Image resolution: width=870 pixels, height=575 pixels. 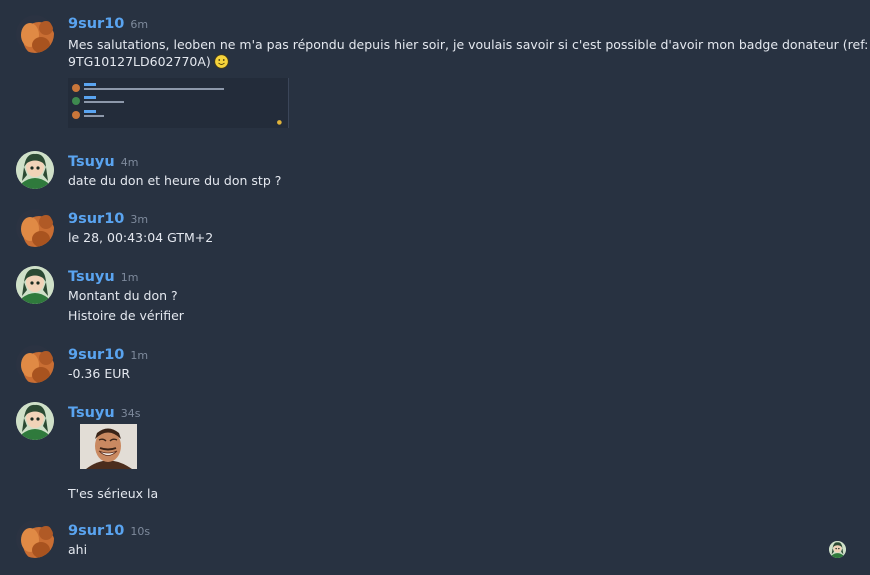 I want to click on timestamp: 34s, so click(x=130, y=413).